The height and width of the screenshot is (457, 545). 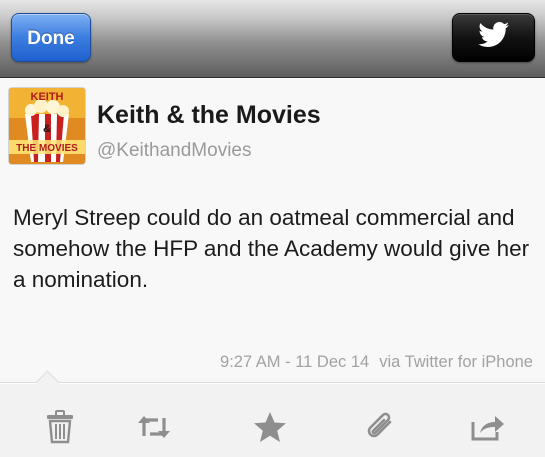 What do you see at coordinates (209, 115) in the screenshot?
I see `display-name: Keith & the Movies` at bounding box center [209, 115].